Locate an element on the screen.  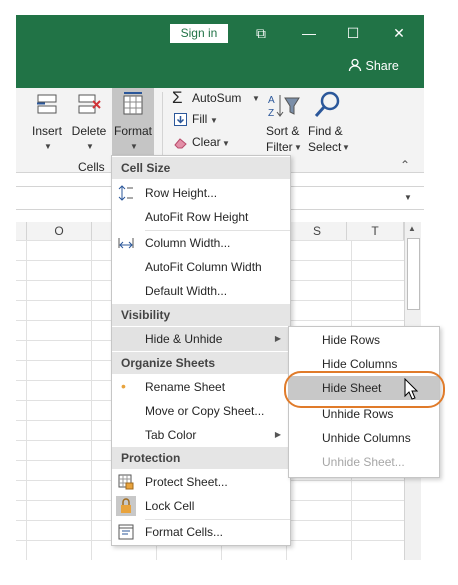
clear-label: Clear is located at coordinates (206, 142).